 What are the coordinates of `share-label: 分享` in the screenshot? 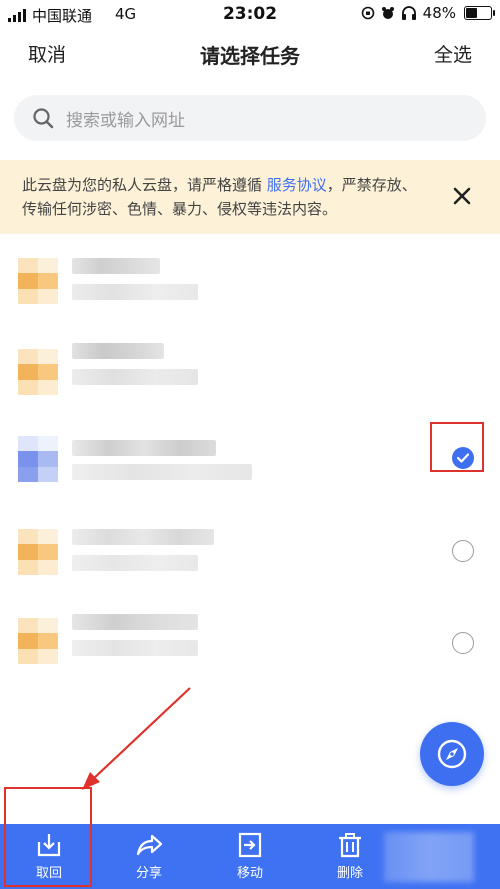 It's located at (148, 873).